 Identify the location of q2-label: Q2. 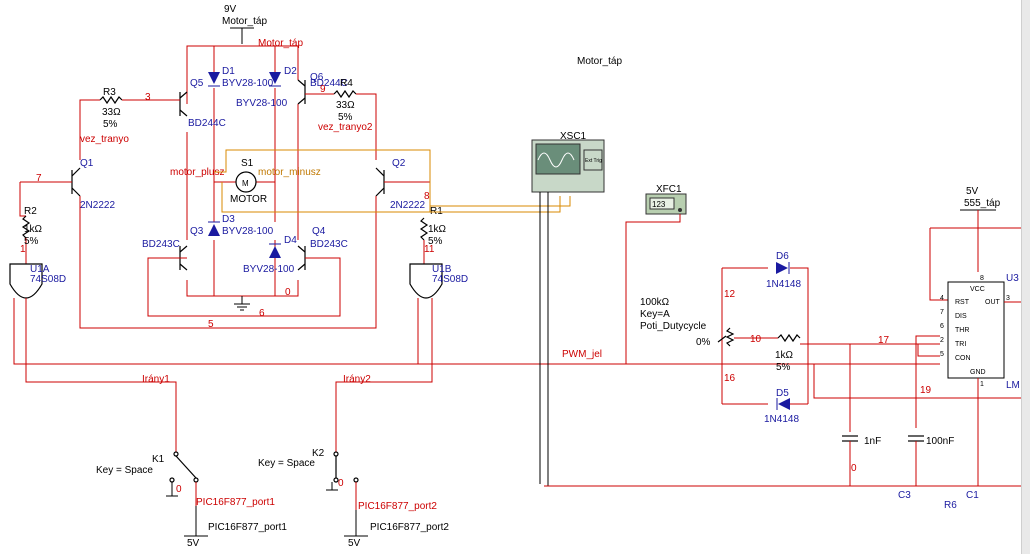
(399, 163).